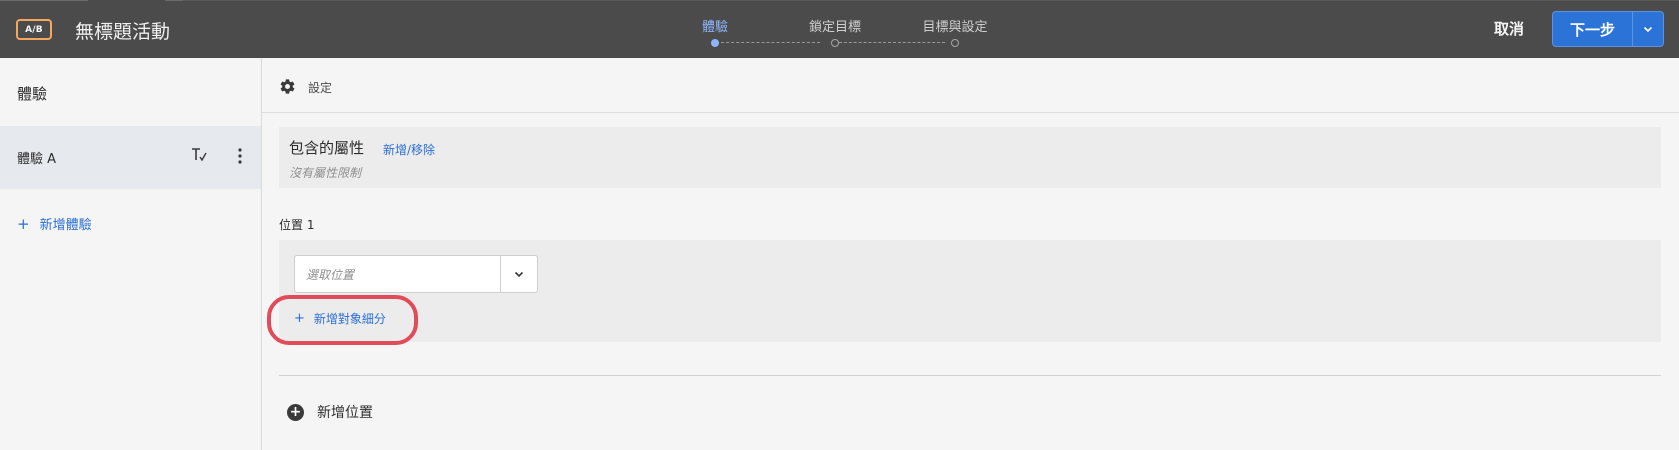  I want to click on sidebar-title: 體驗, so click(32, 94).